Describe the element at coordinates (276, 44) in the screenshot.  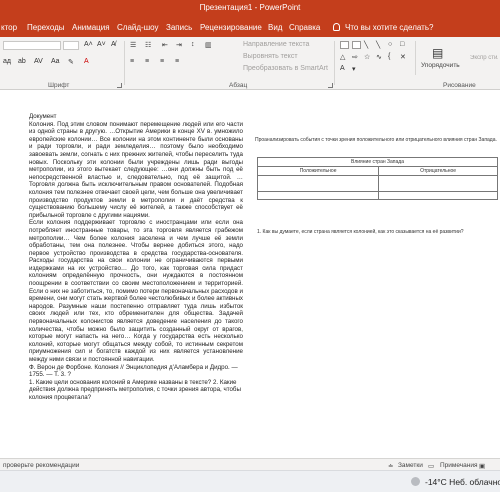
I see `text-direction-button: Направление текста` at that location.